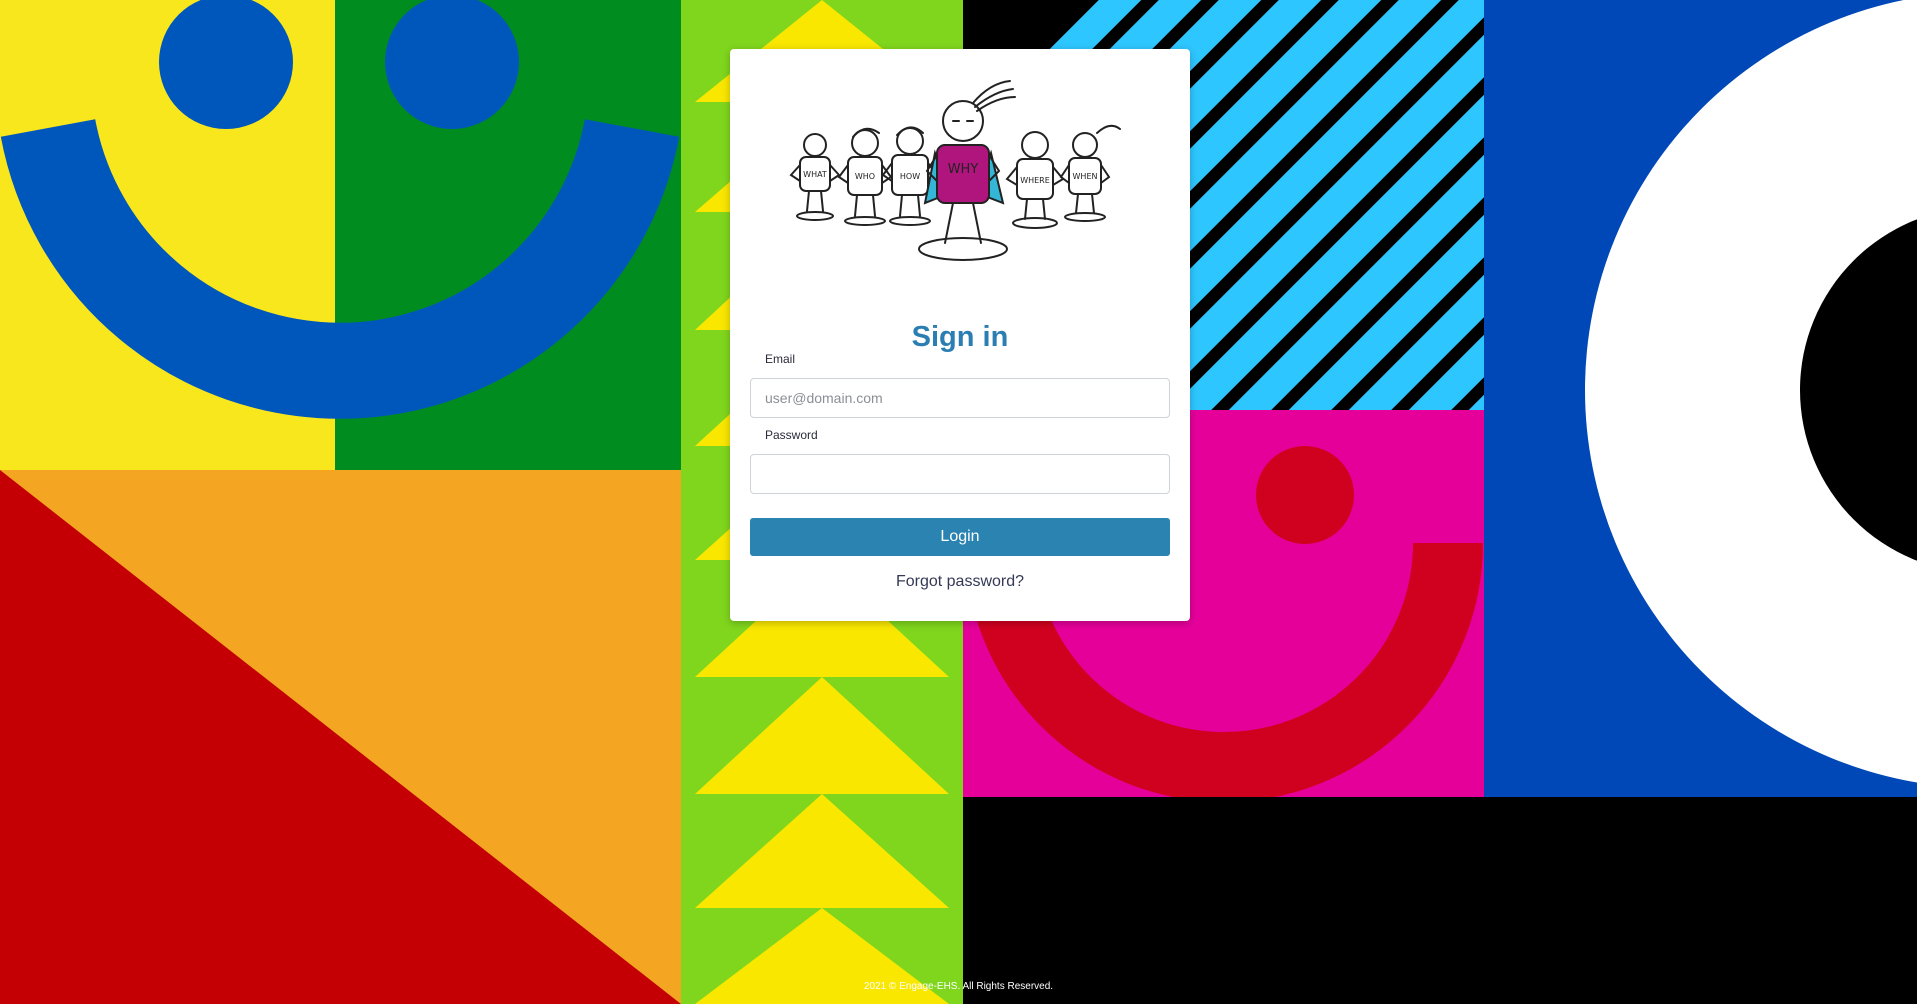 This screenshot has height=1004, width=1917. I want to click on bg-smiley-eye-left, so click(226, 64).